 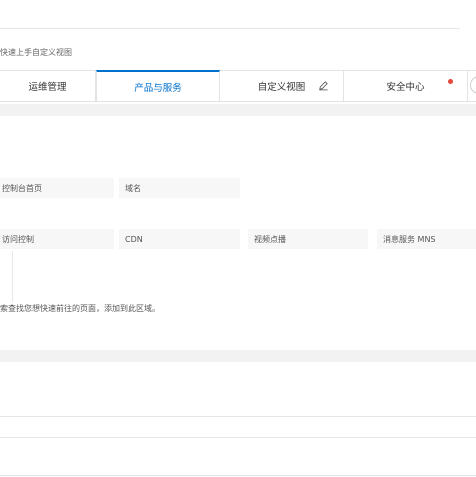 What do you see at coordinates (230, 28) in the screenshot?
I see `top-divider` at bounding box center [230, 28].